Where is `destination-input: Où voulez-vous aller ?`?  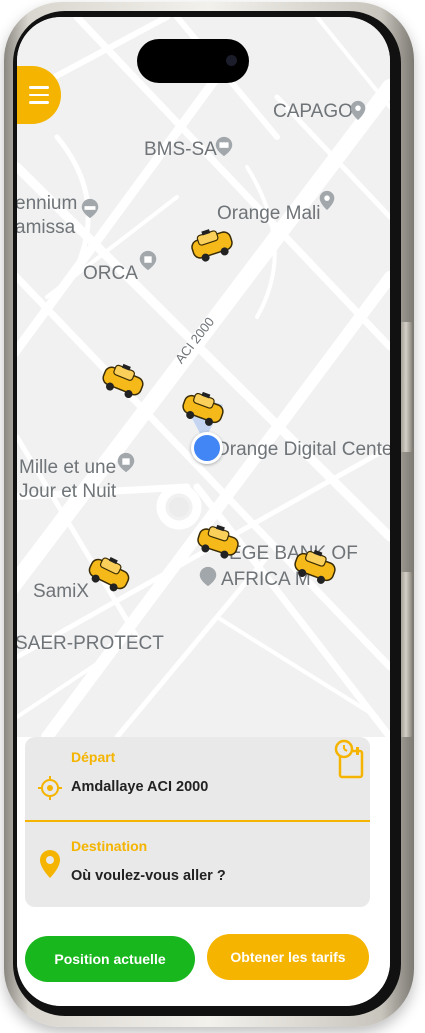 destination-input: Où voulez-vous aller ? is located at coordinates (148, 876).